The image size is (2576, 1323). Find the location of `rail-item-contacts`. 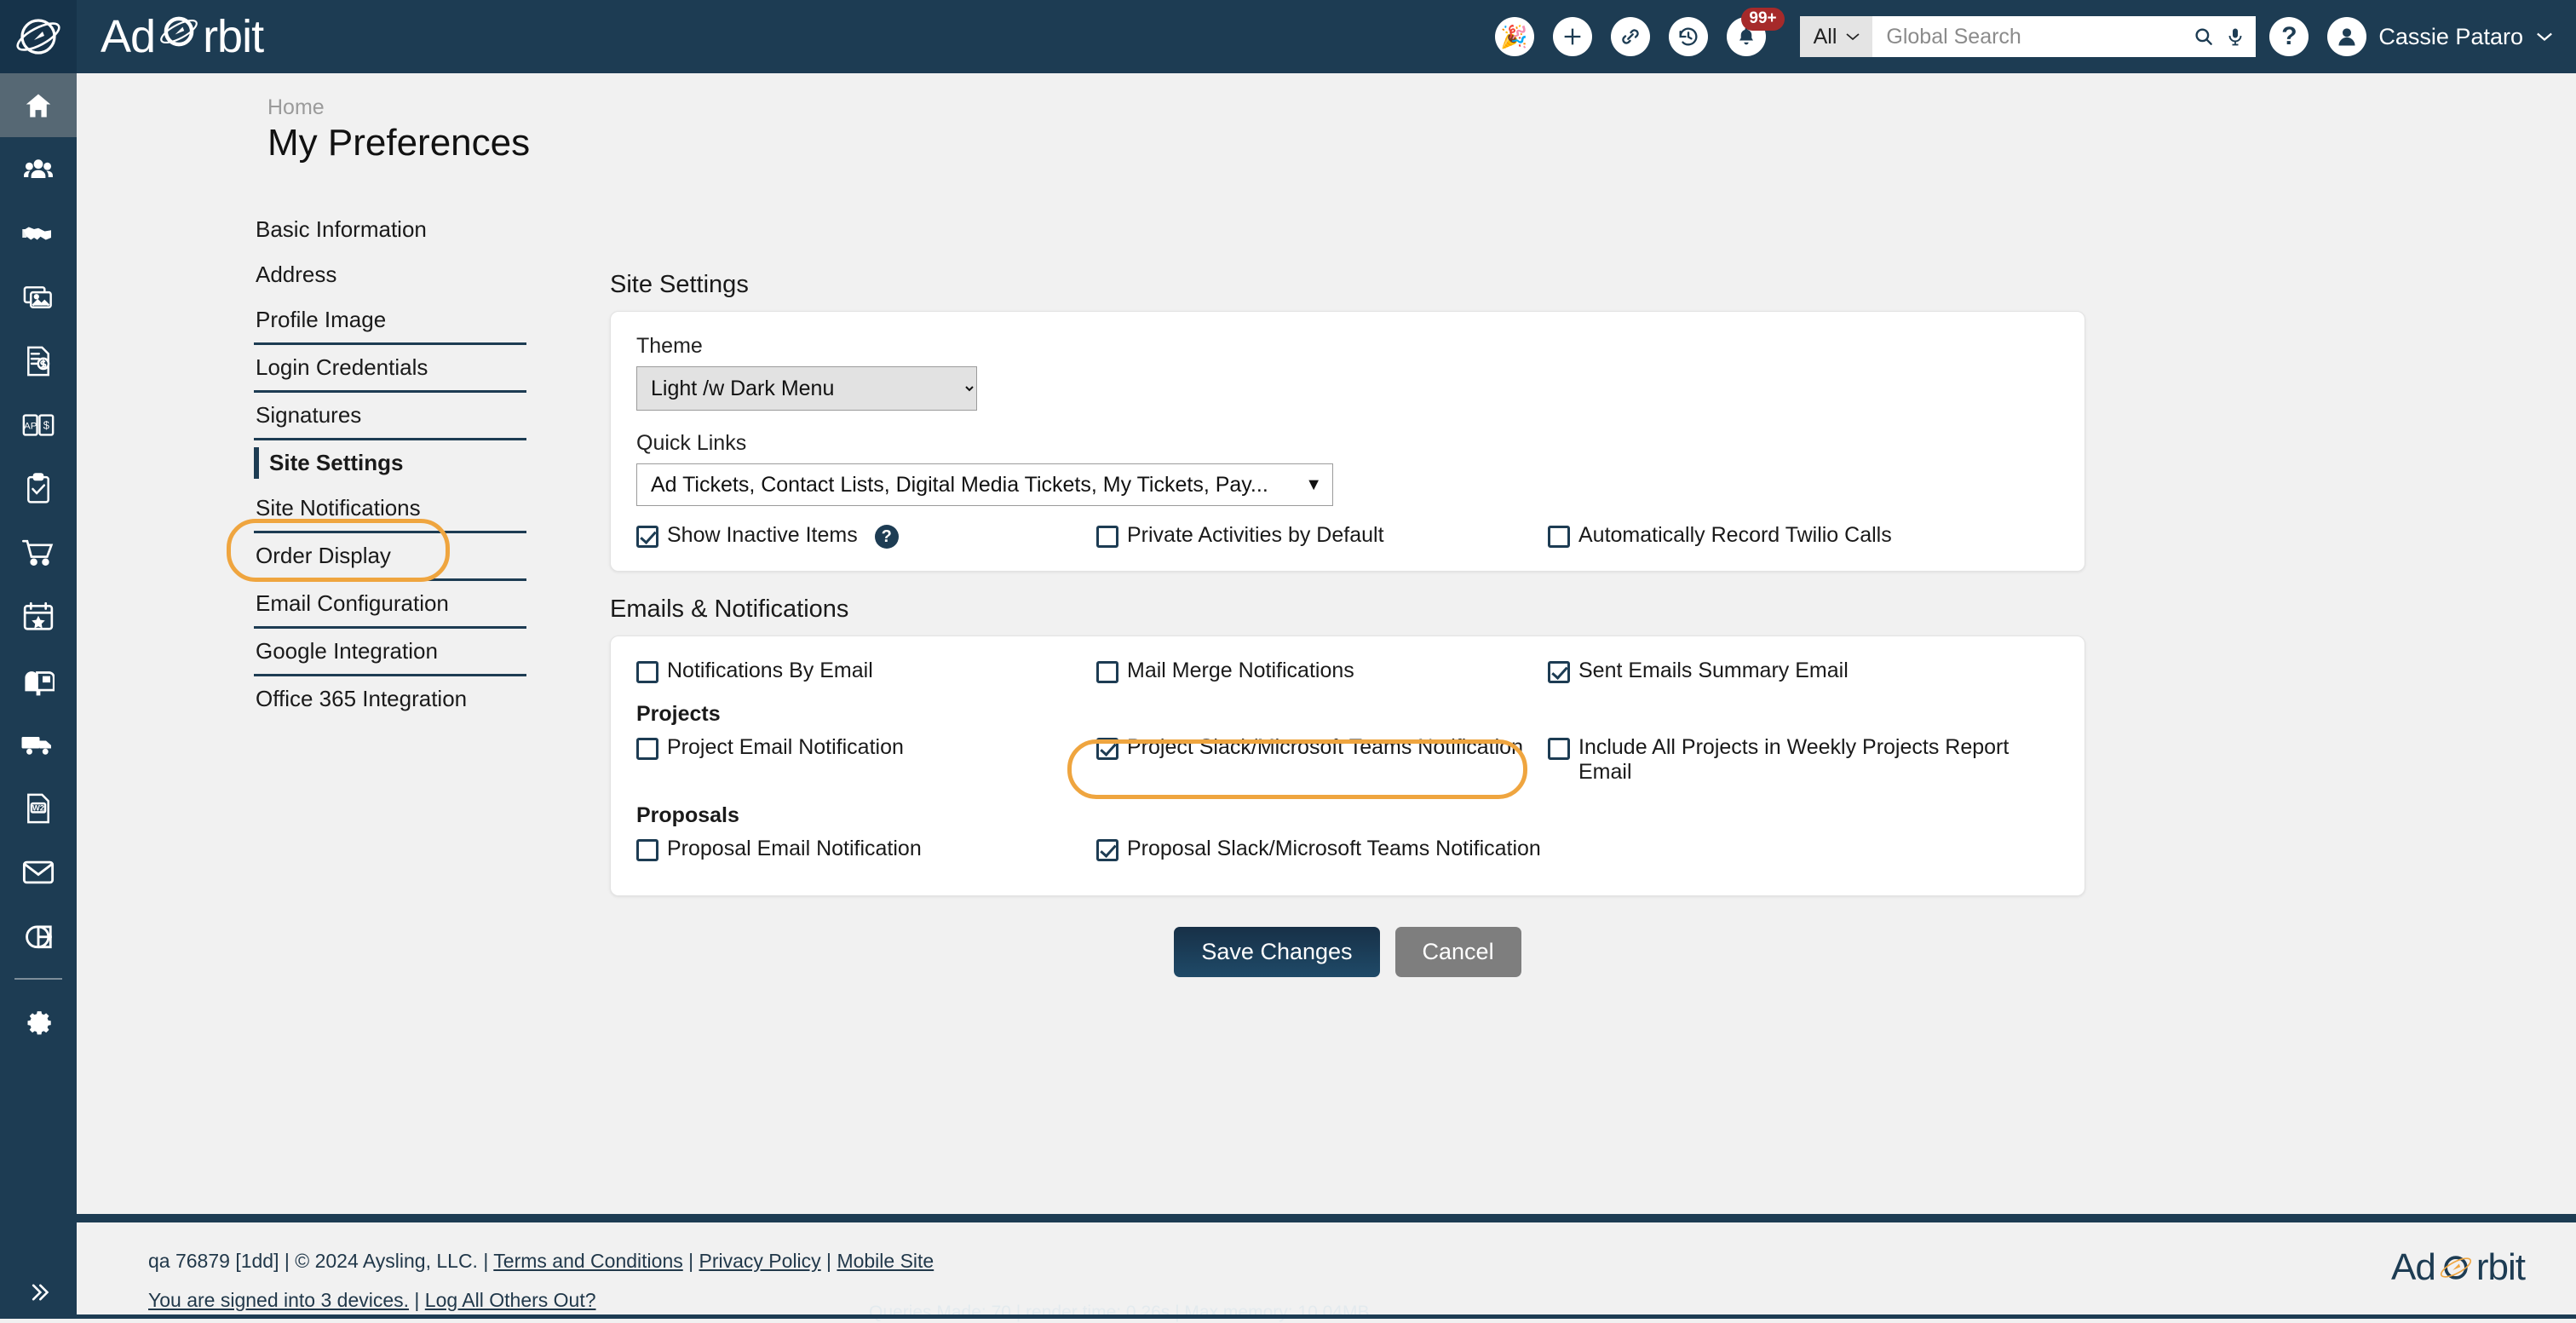

rail-item-contacts is located at coordinates (38, 169).